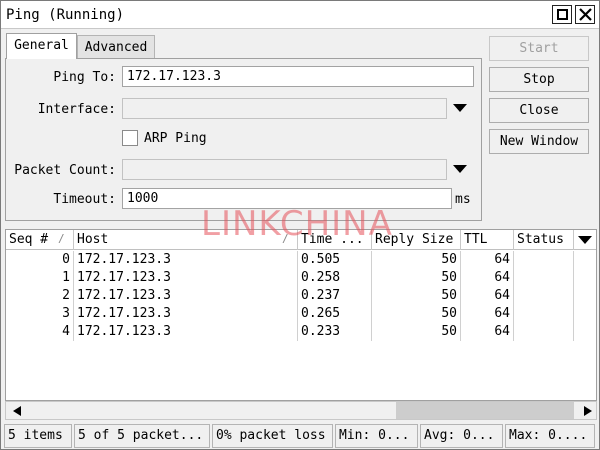 Image resolution: width=600 pixels, height=450 pixels. I want to click on arp-ping-label: ARP Ping, so click(175, 138).